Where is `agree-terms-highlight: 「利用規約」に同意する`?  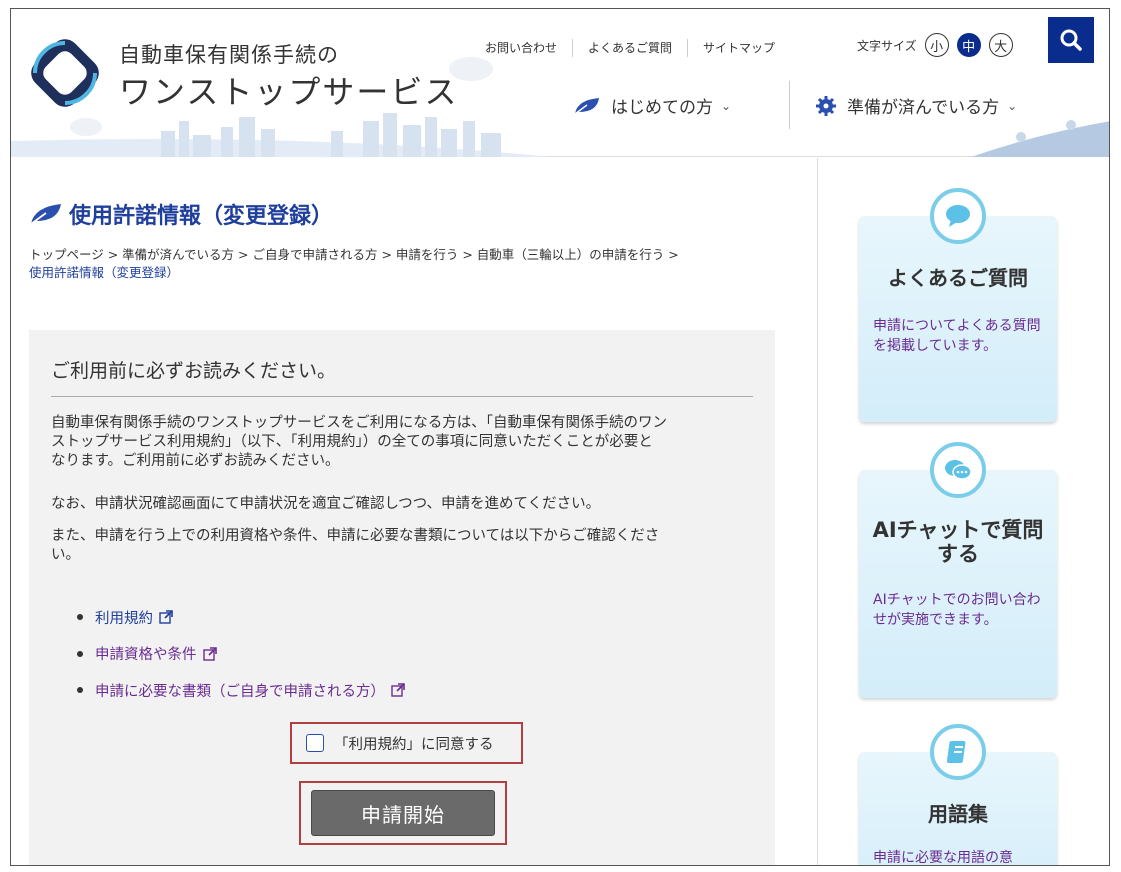 agree-terms-highlight: 「利用規約」に同意する is located at coordinates (406, 743).